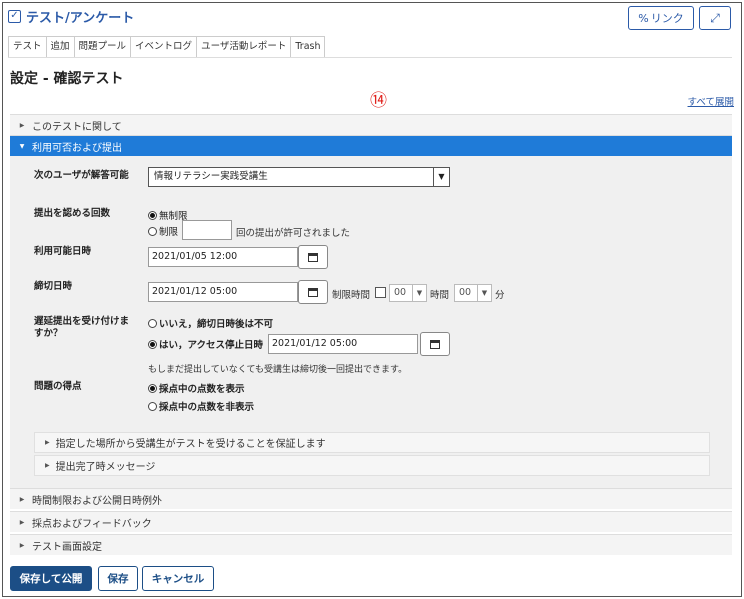  Describe the element at coordinates (97, 501) in the screenshot. I see `section-timing-label: 時間制限および公開日時例外` at that location.